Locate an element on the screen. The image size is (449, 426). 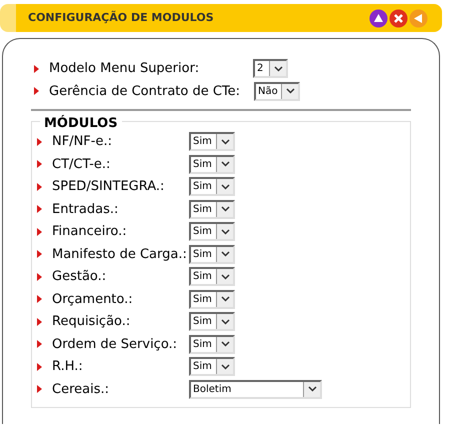
field-label: Financeiro.: is located at coordinates (90, 232).